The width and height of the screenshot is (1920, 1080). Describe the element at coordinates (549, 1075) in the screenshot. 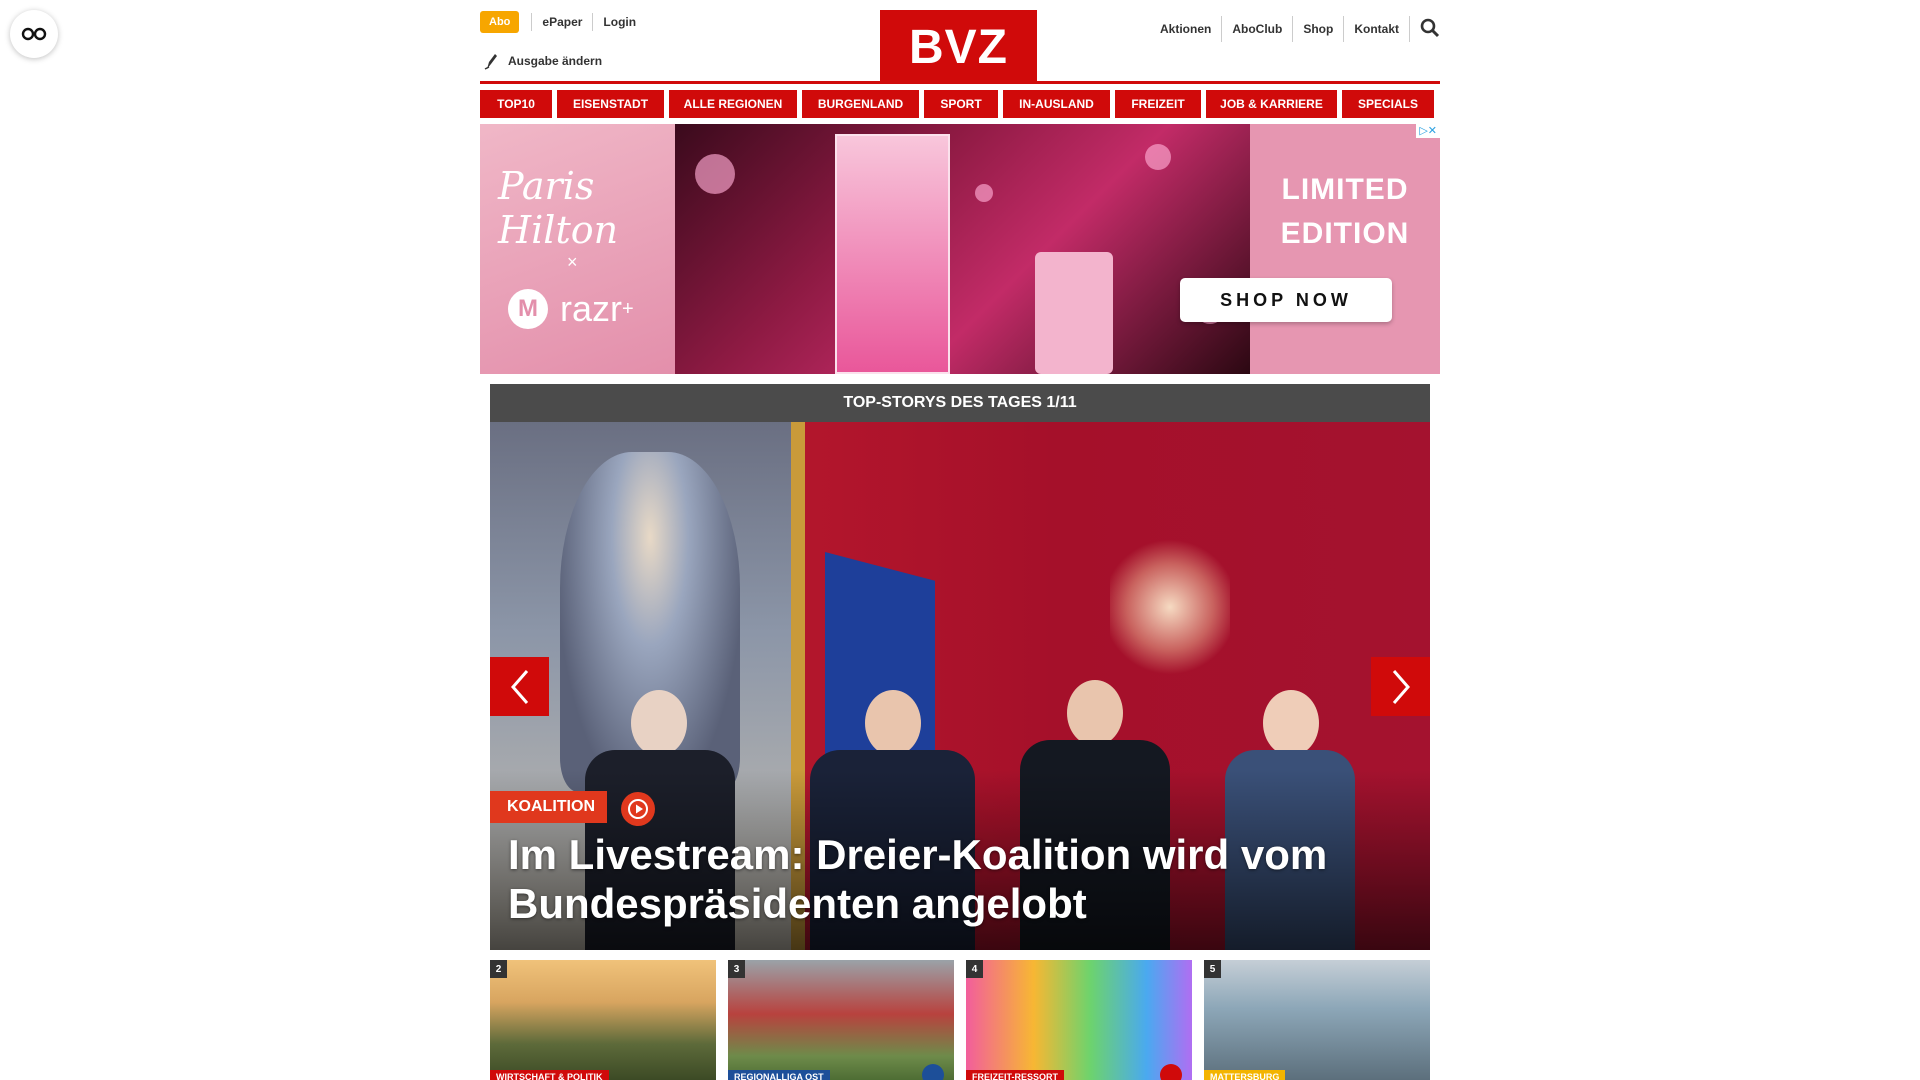

I see `story-category: WIRTSCHAFT & POLITIK` at that location.